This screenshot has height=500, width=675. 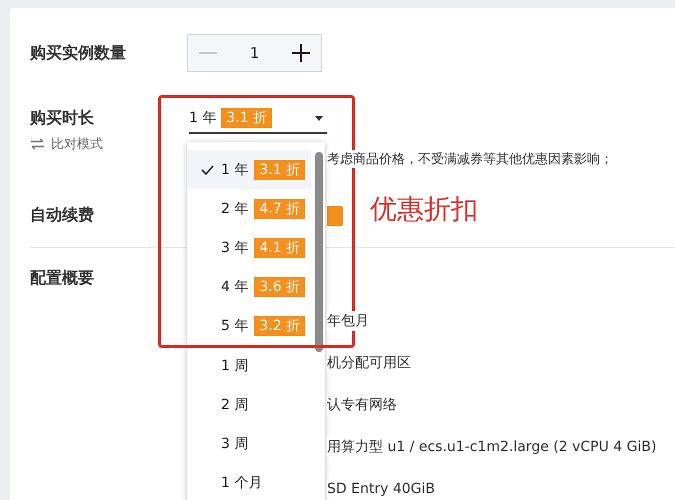 I want to click on dropdown-option: 5 年 3.2 折, so click(x=249, y=326).